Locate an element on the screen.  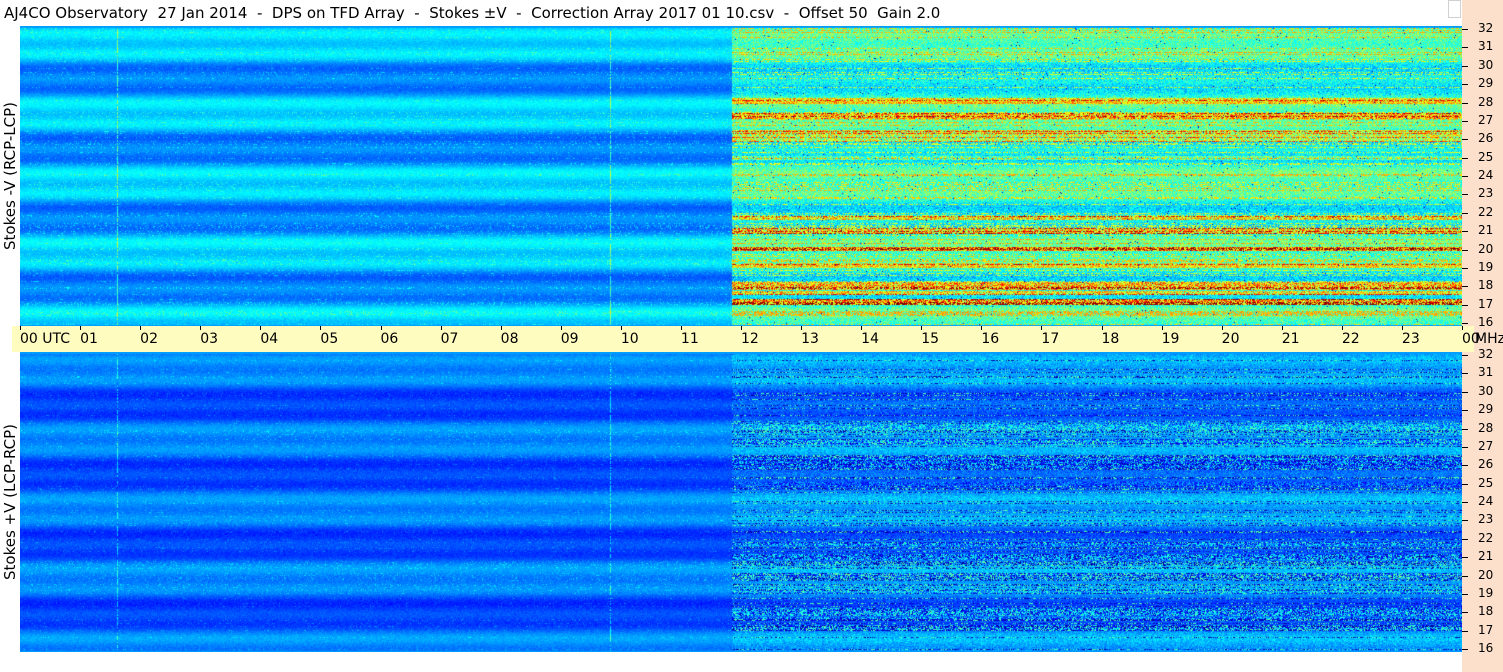
time-tick-label: 18 is located at coordinates (1110, 339).